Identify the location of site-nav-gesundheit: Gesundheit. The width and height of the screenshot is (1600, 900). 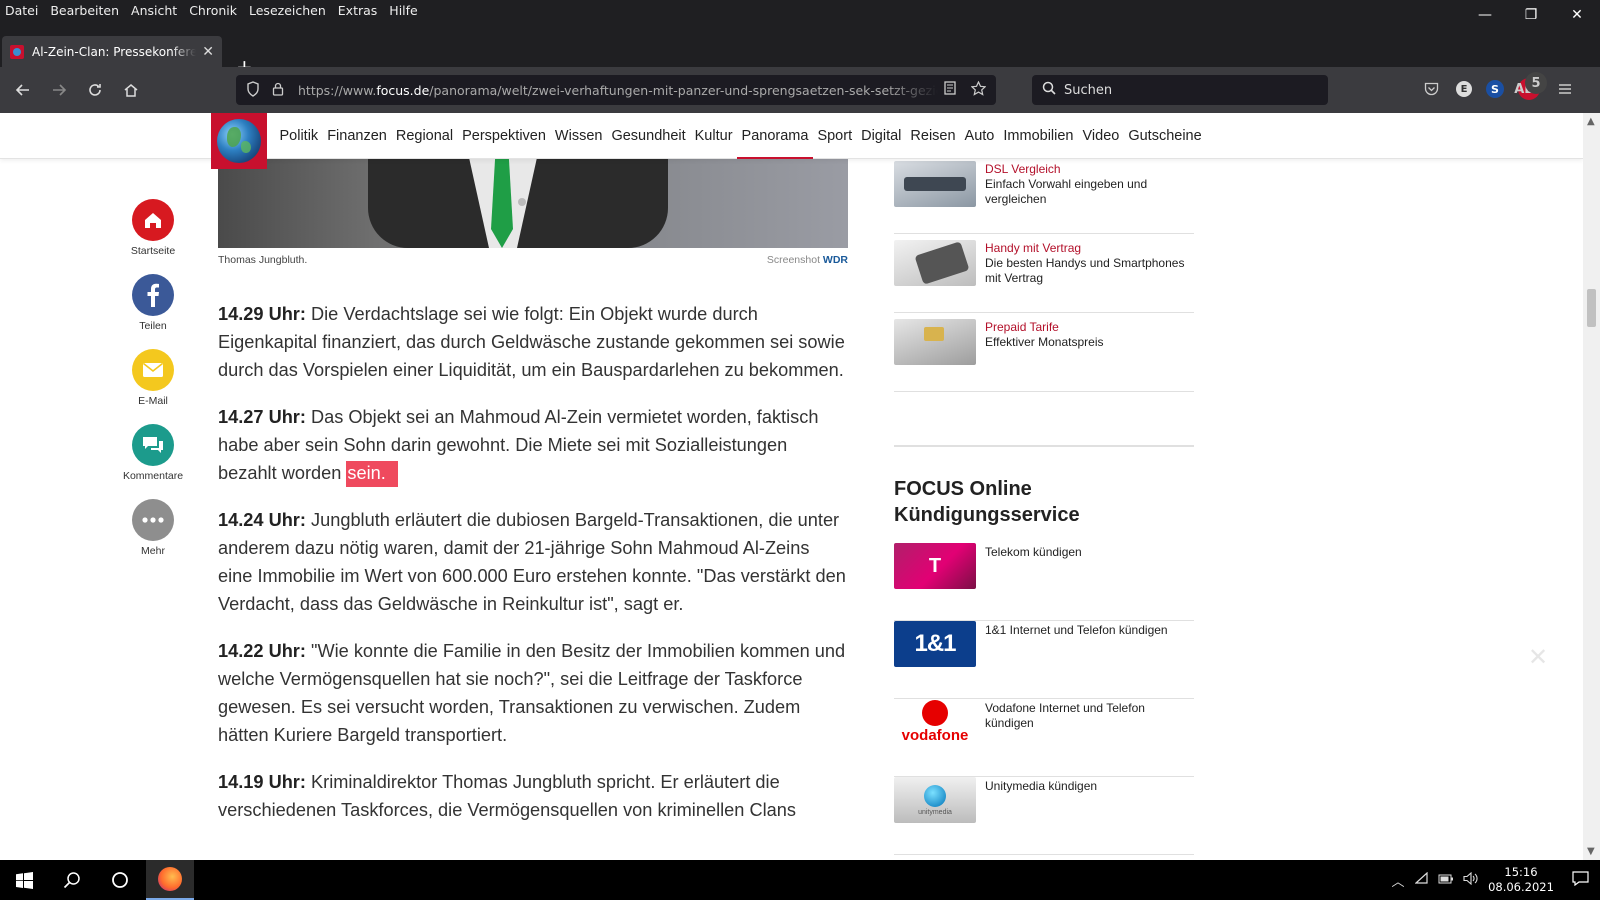
(648, 136).